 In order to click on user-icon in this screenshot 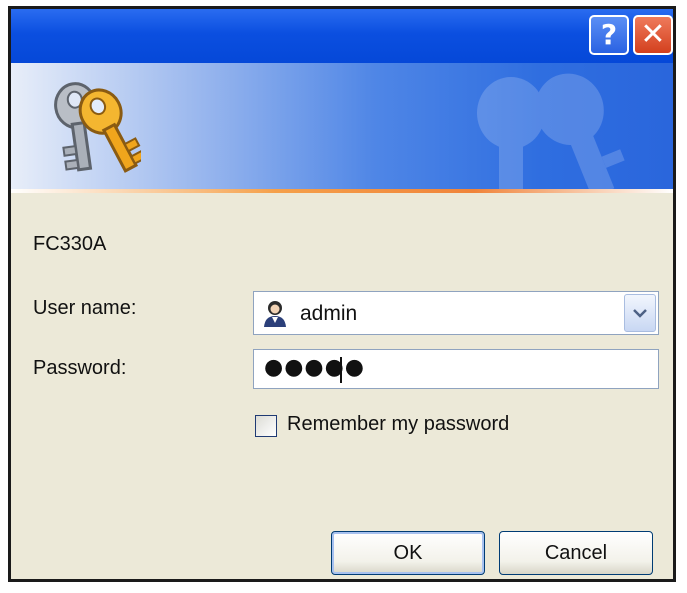, I will do `click(275, 314)`.